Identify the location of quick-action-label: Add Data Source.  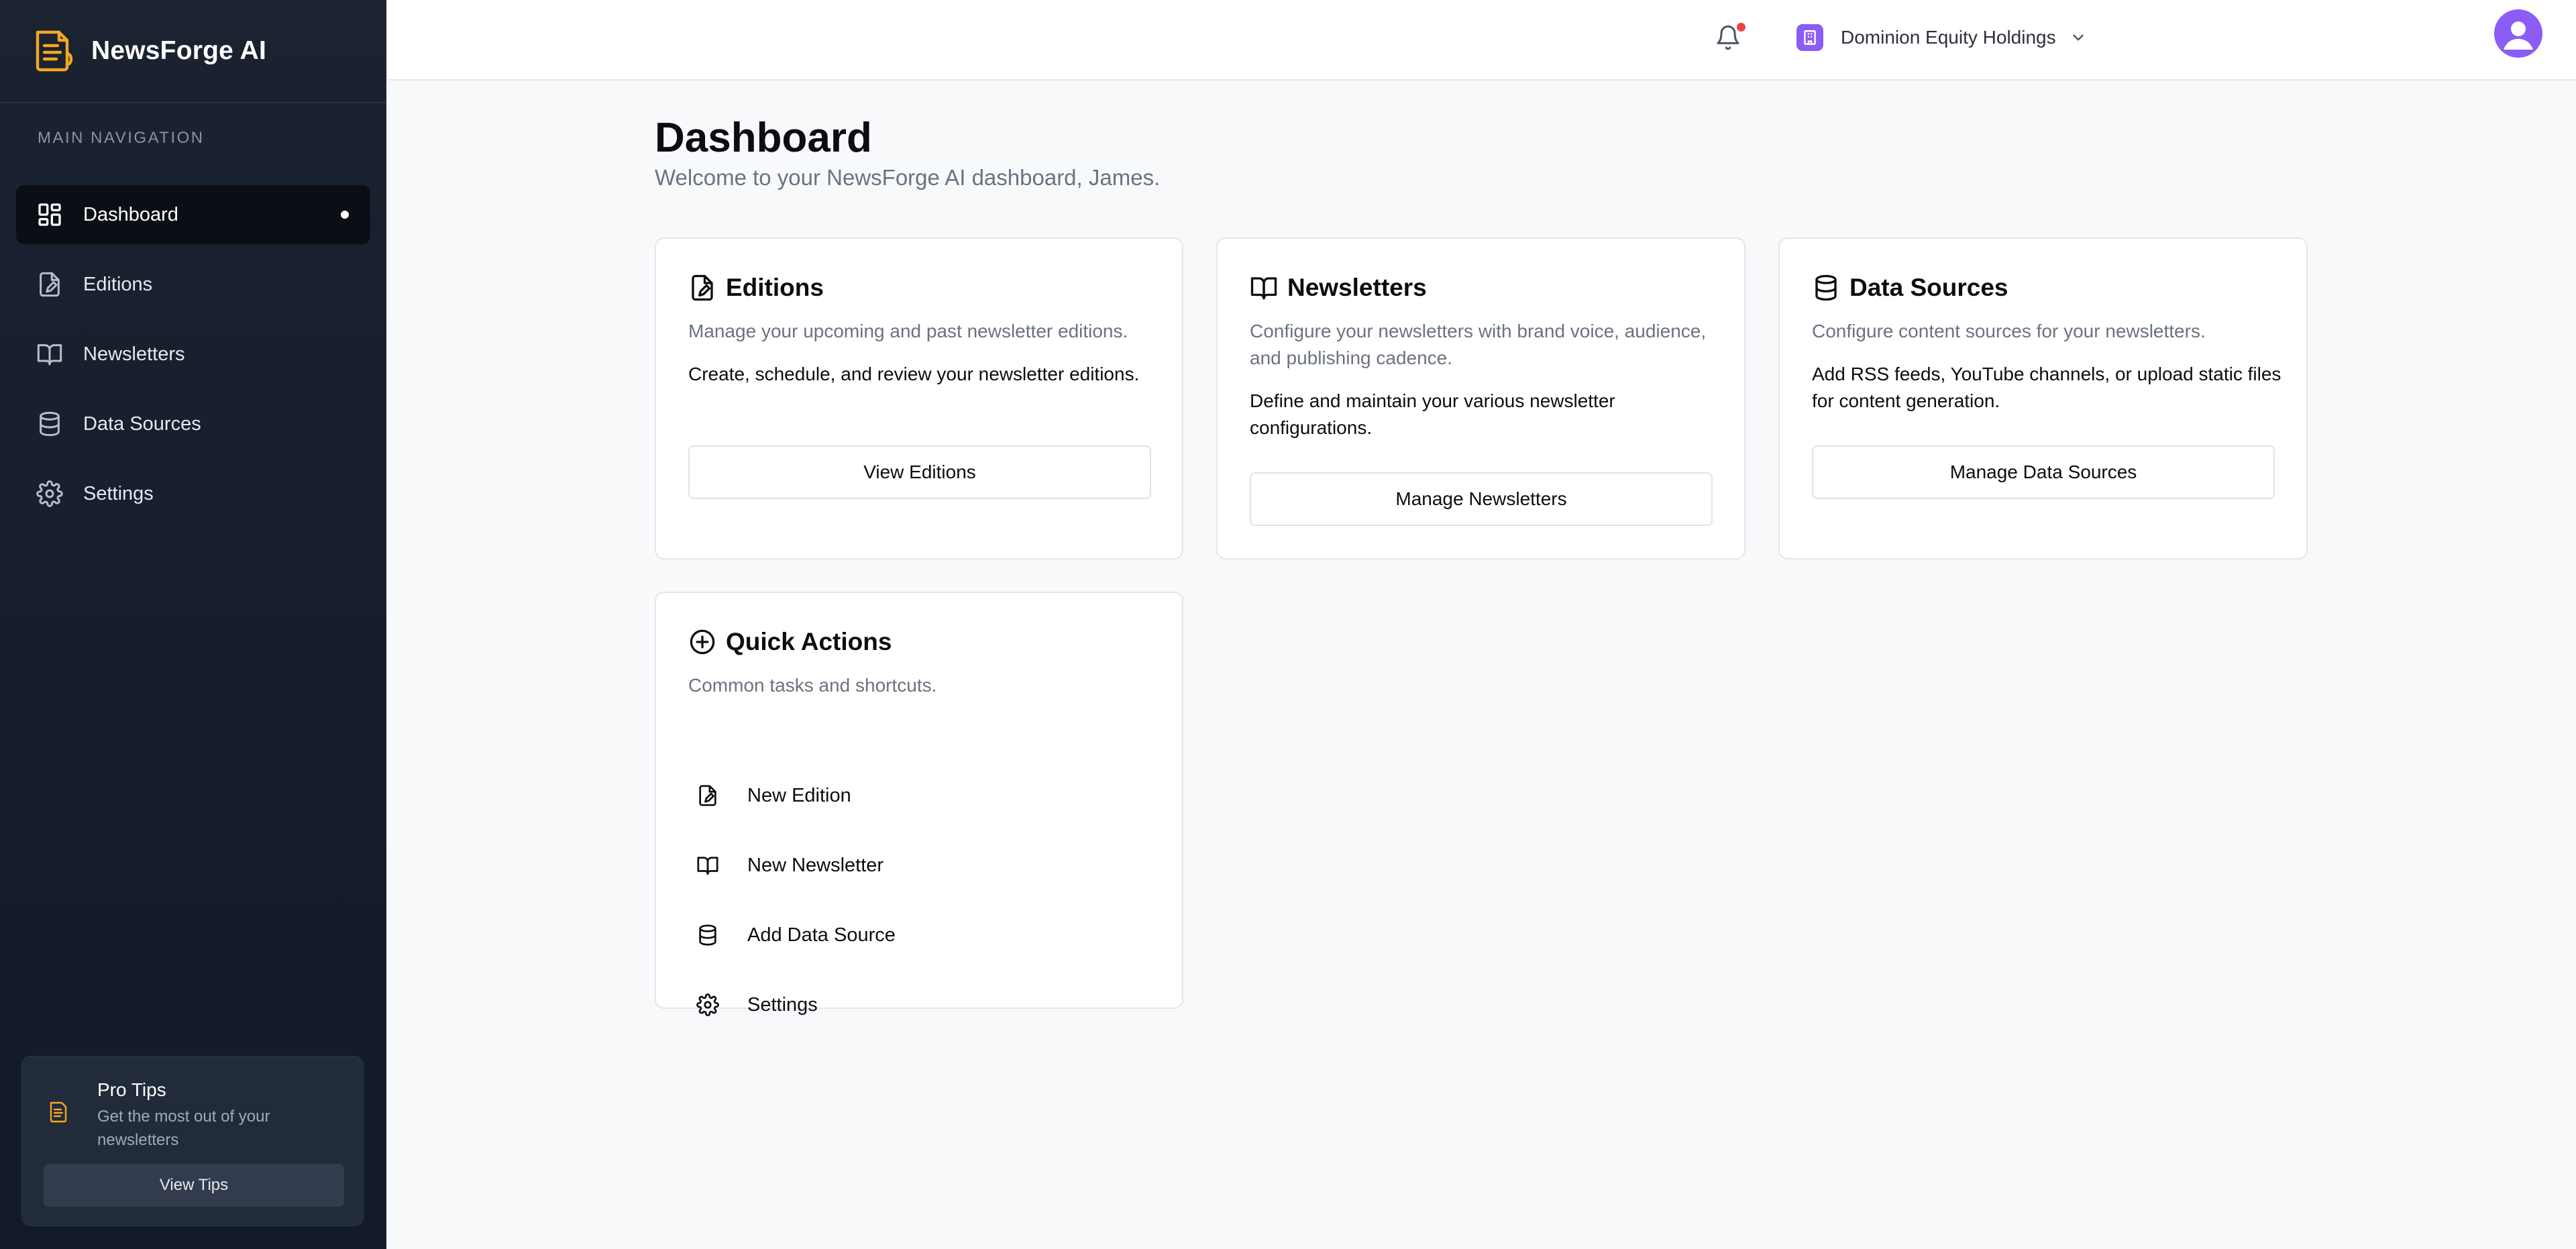
(821, 935).